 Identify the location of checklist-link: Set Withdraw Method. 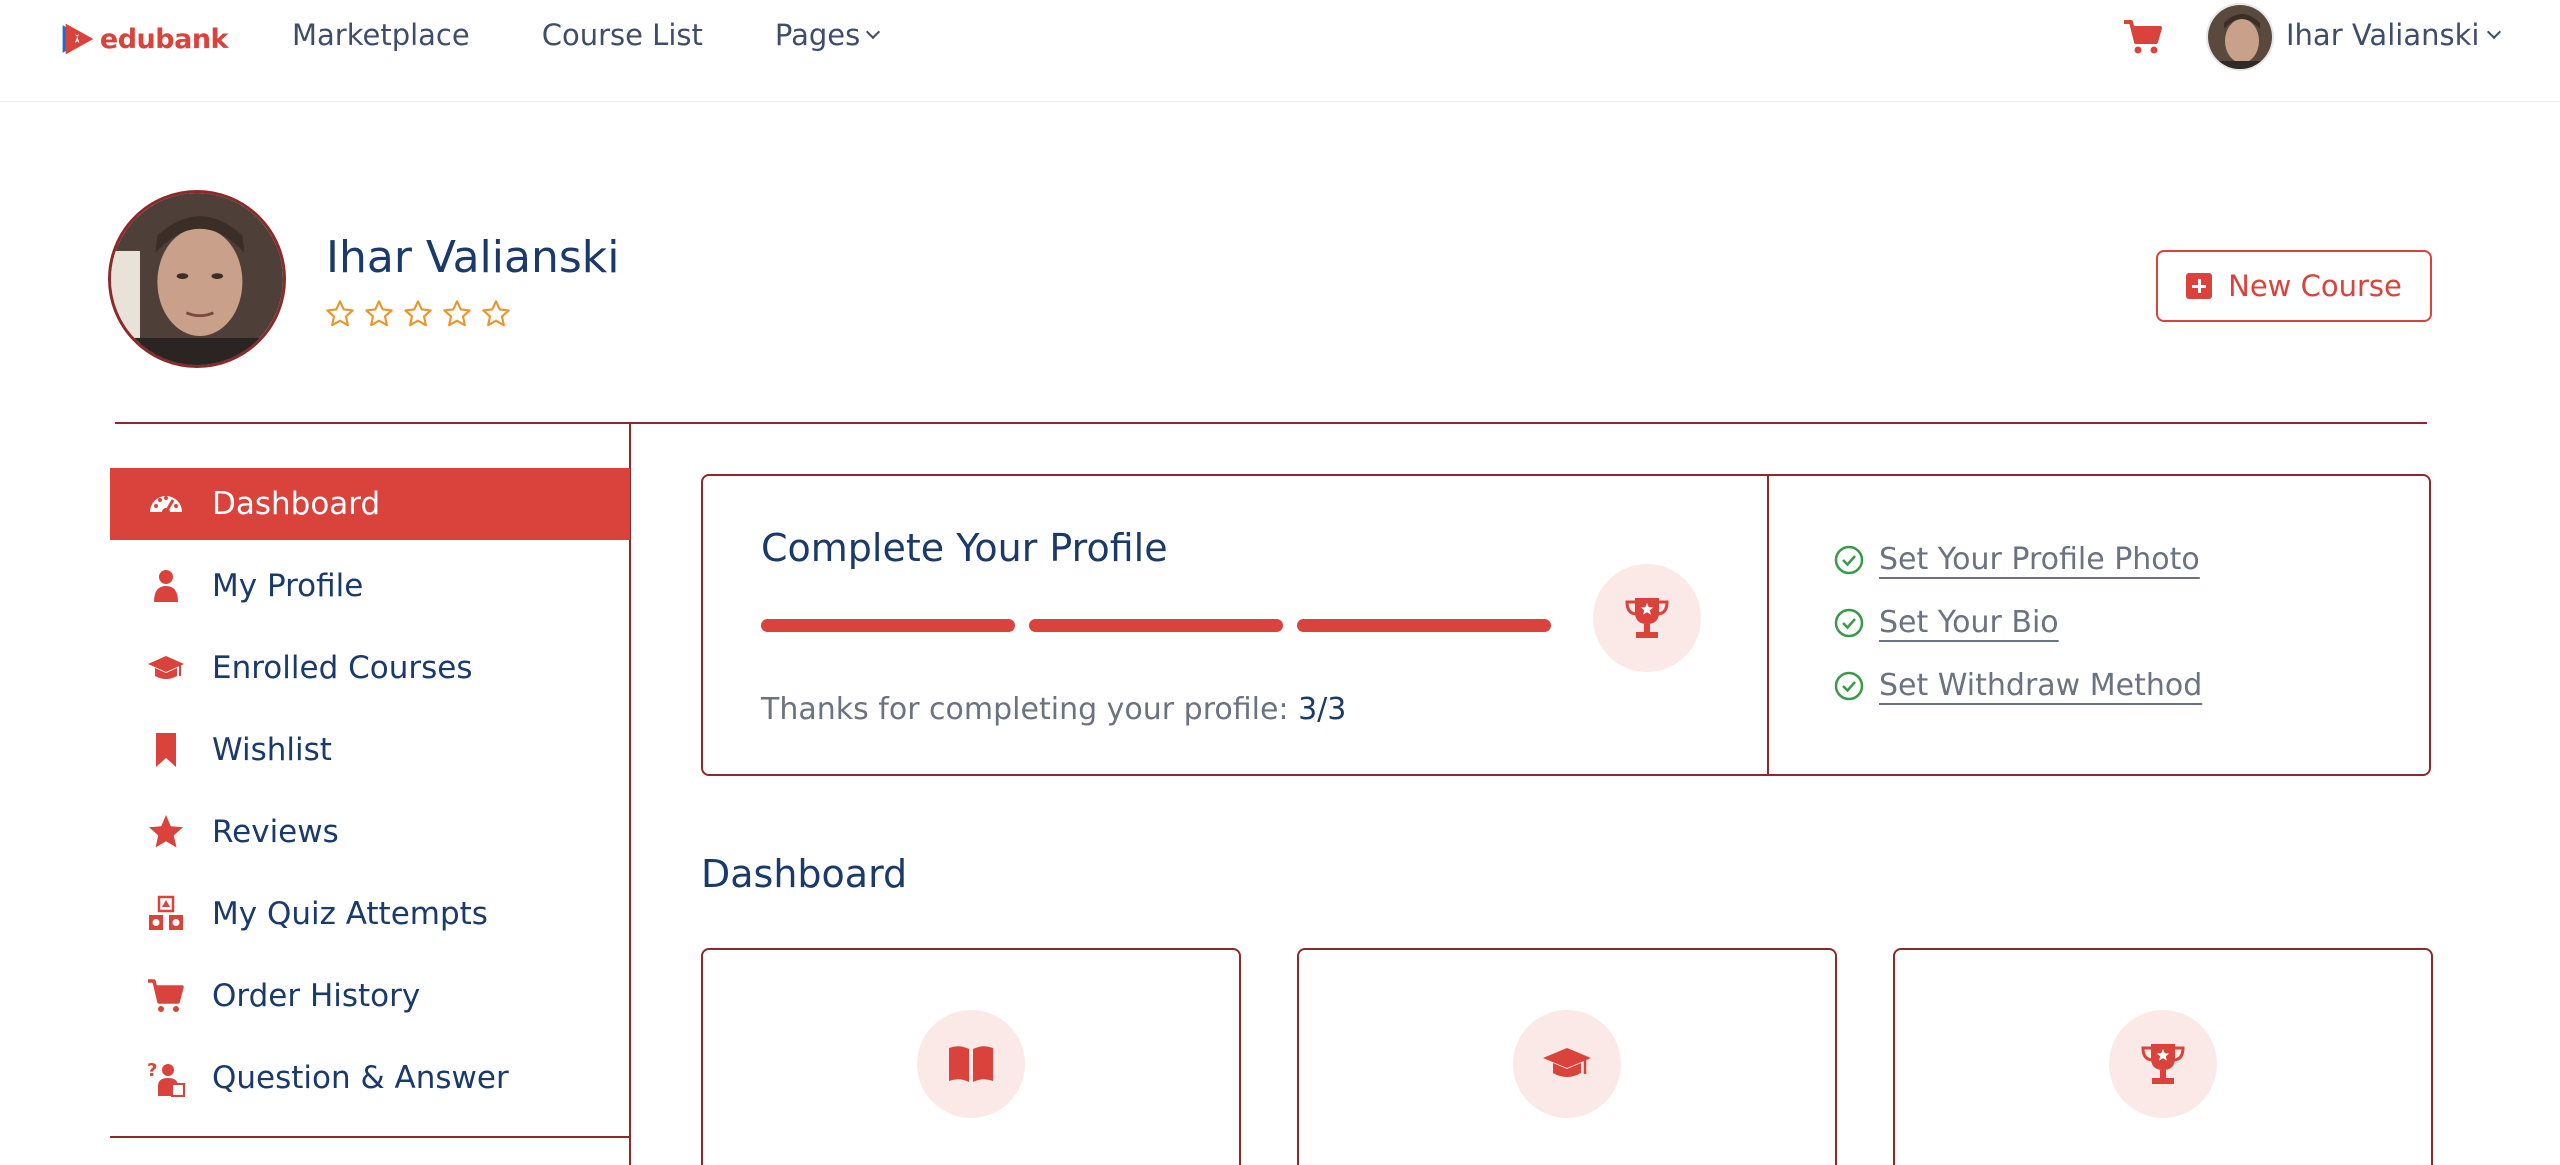
(2040, 685).